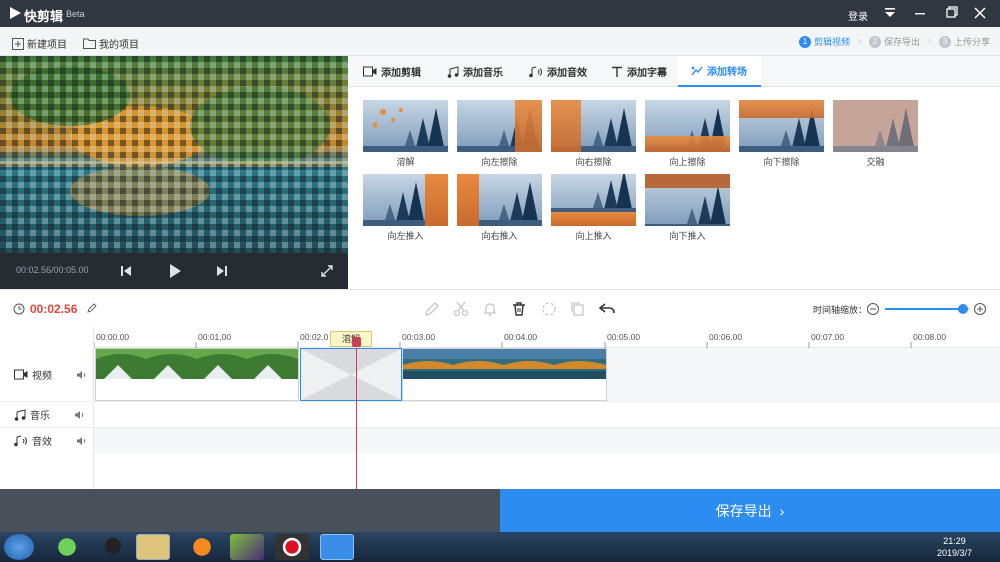  Describe the element at coordinates (924, 309) in the screenshot. I see `zoom-slider-fill` at that location.